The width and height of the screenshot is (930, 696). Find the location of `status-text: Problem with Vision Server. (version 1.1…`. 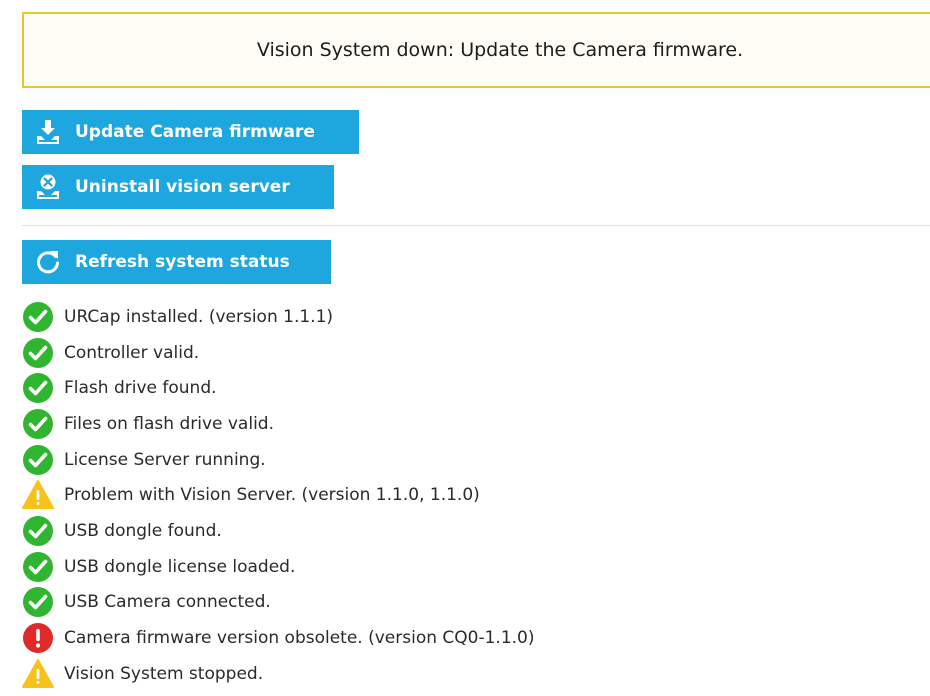

status-text: Problem with Vision Server. (version 1.1… is located at coordinates (272, 495).